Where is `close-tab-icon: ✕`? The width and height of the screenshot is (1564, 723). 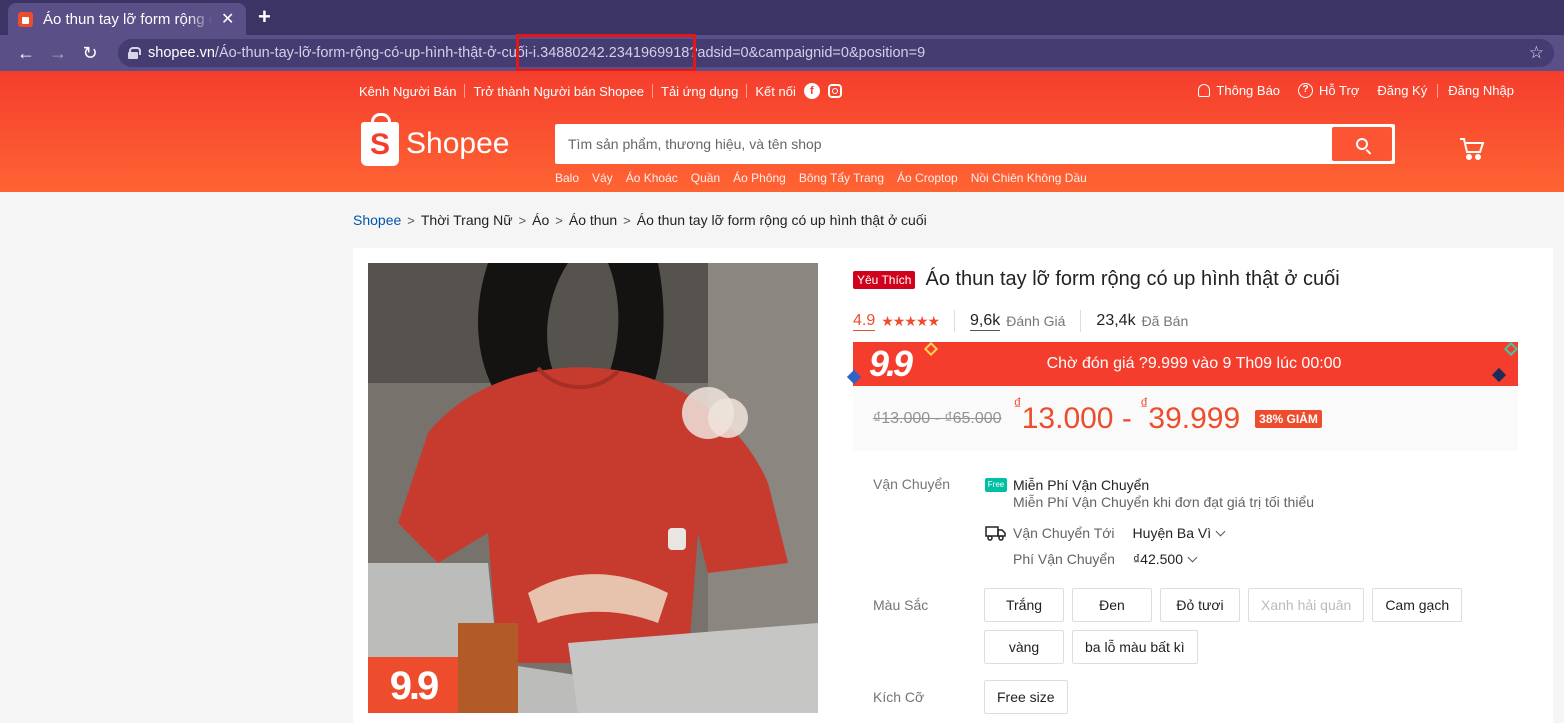
close-tab-icon: ✕ is located at coordinates (227, 19).